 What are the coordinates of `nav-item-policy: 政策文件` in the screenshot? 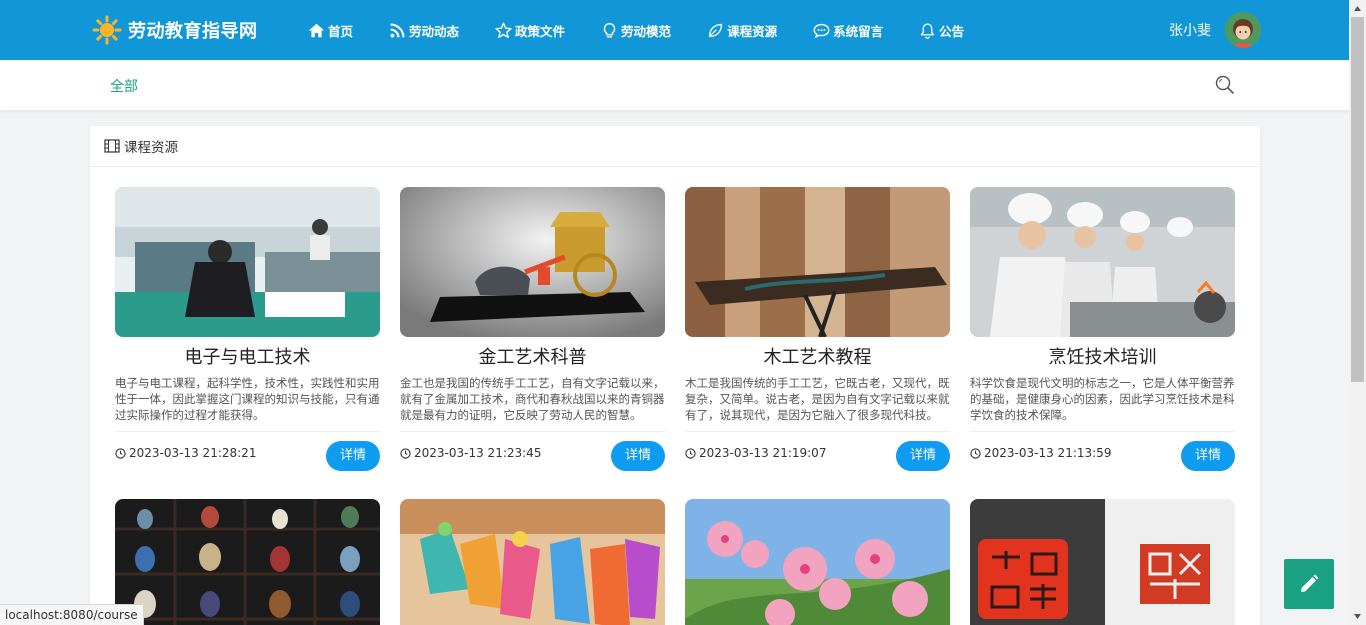 It's located at (530, 30).